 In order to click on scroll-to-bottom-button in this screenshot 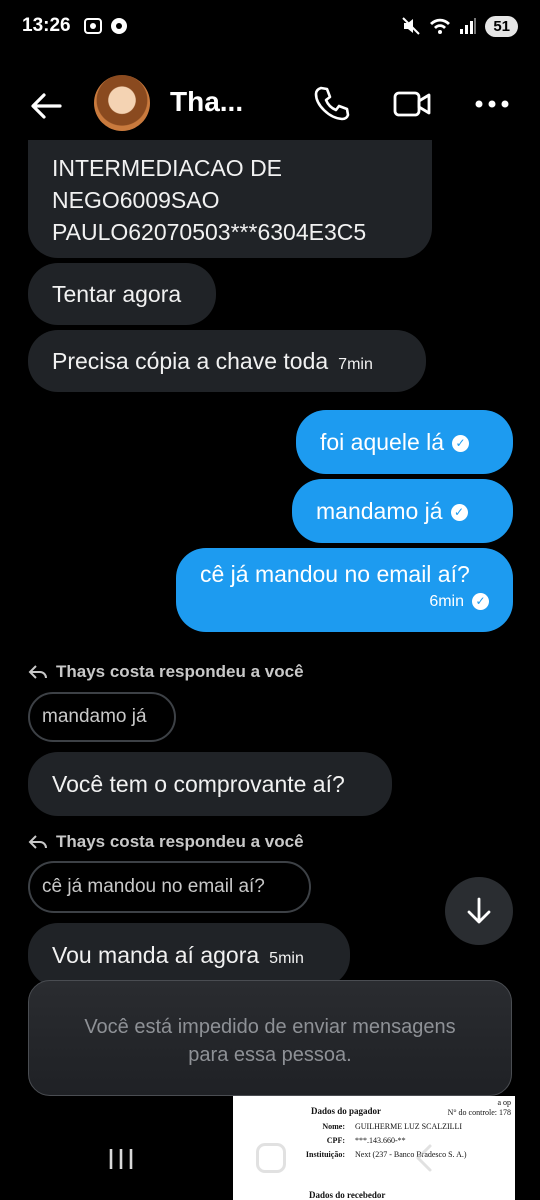, I will do `click(479, 911)`.